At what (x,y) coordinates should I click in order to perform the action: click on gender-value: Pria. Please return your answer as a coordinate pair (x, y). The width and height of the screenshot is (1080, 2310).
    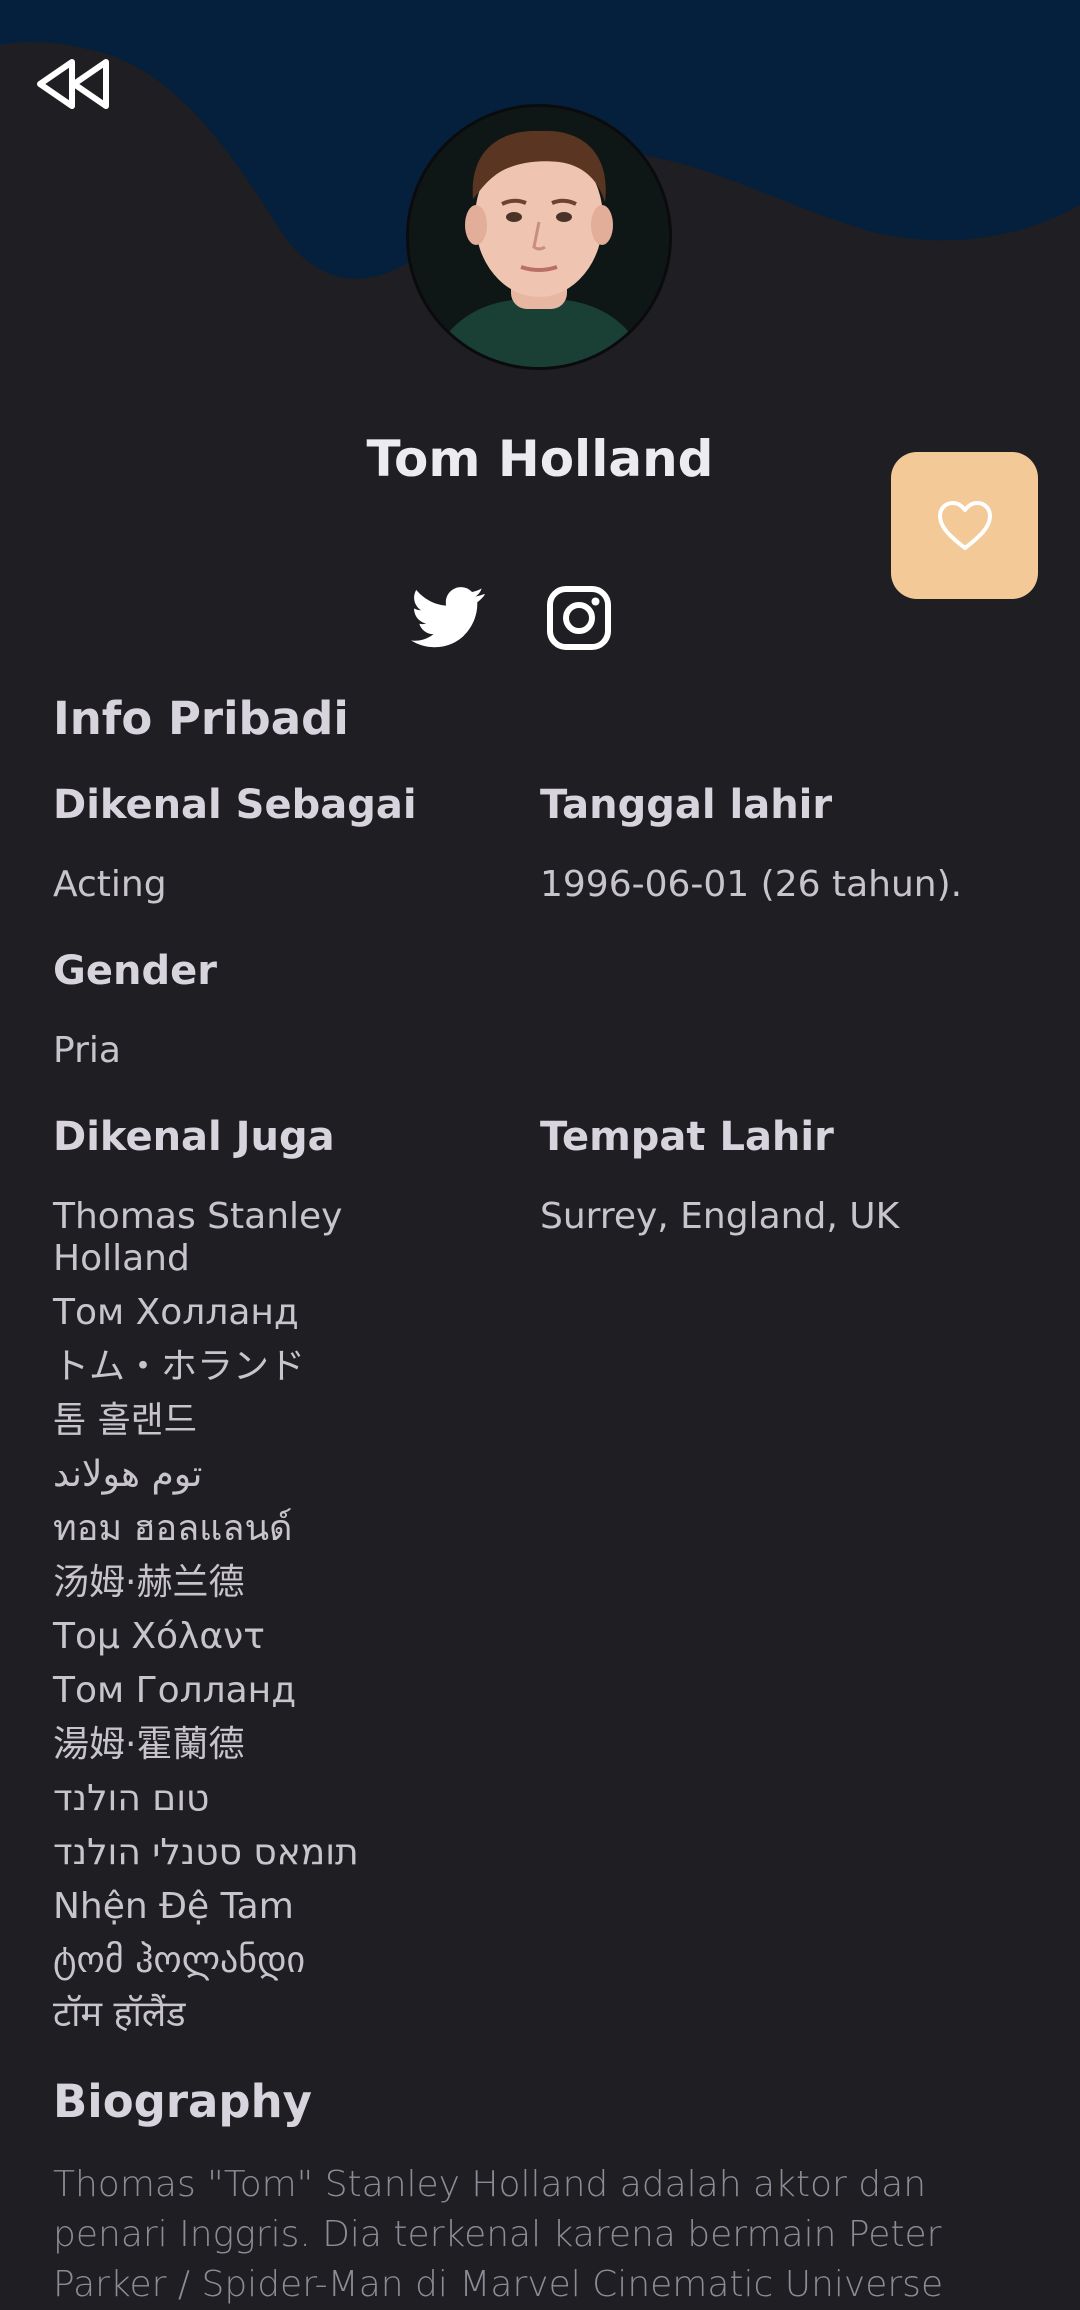
    Looking at the image, I should click on (87, 1050).